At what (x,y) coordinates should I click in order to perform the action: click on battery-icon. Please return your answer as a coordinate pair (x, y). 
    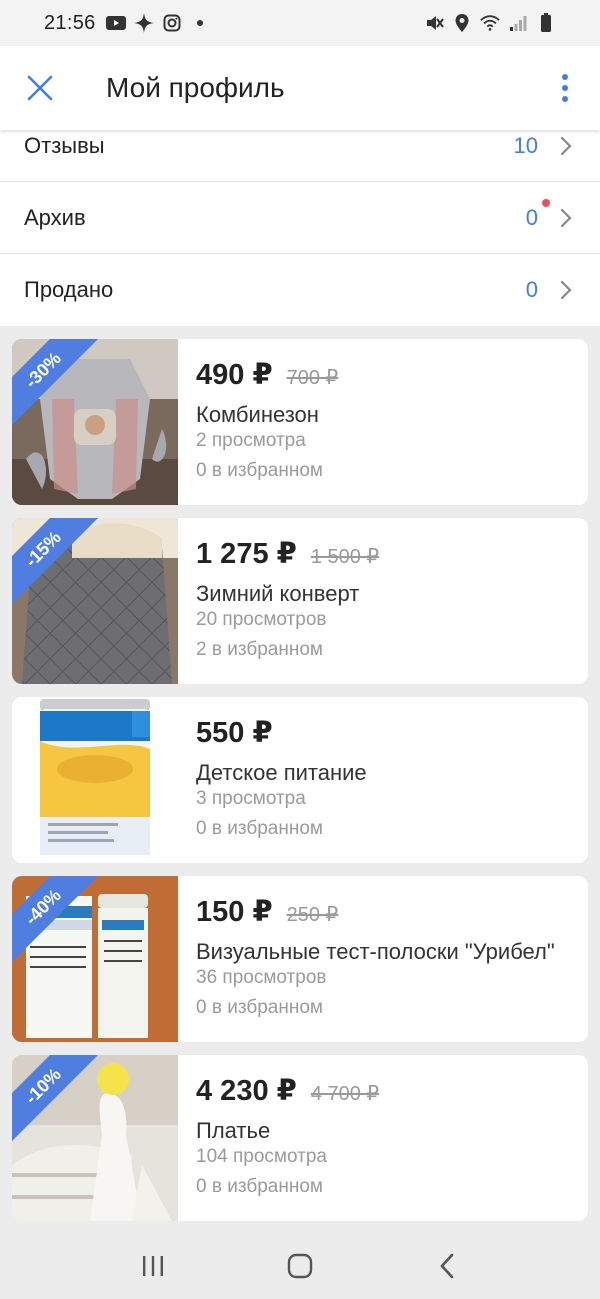
    Looking at the image, I should click on (546, 23).